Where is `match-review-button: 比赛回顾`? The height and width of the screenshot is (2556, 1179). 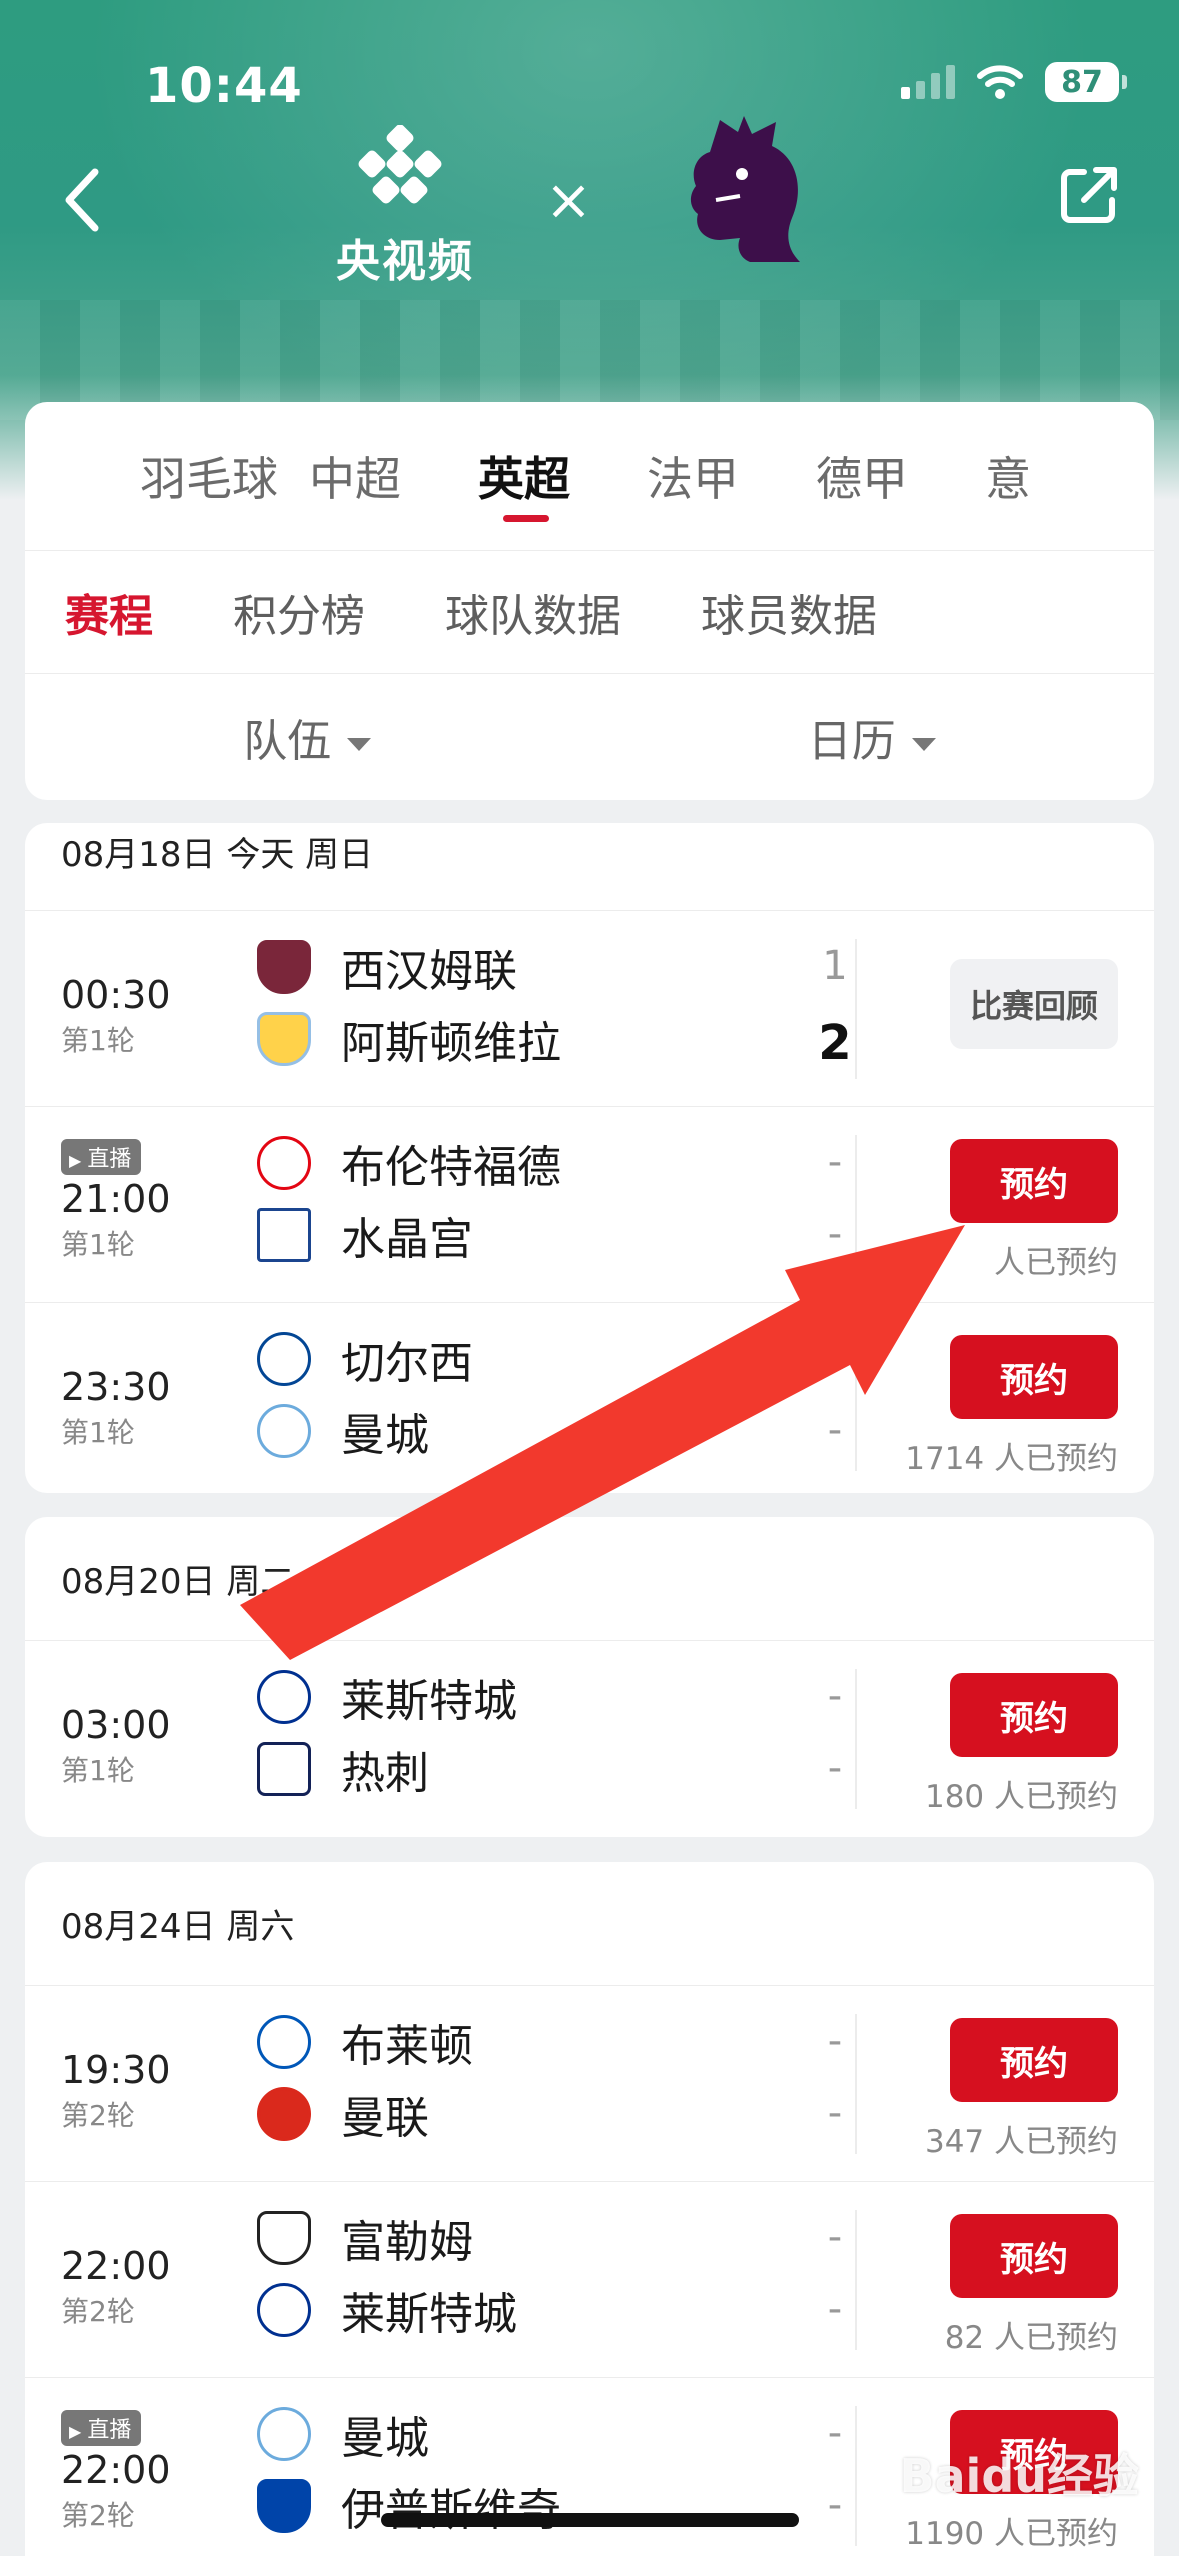
match-review-button: 比赛回顾 is located at coordinates (1034, 1004).